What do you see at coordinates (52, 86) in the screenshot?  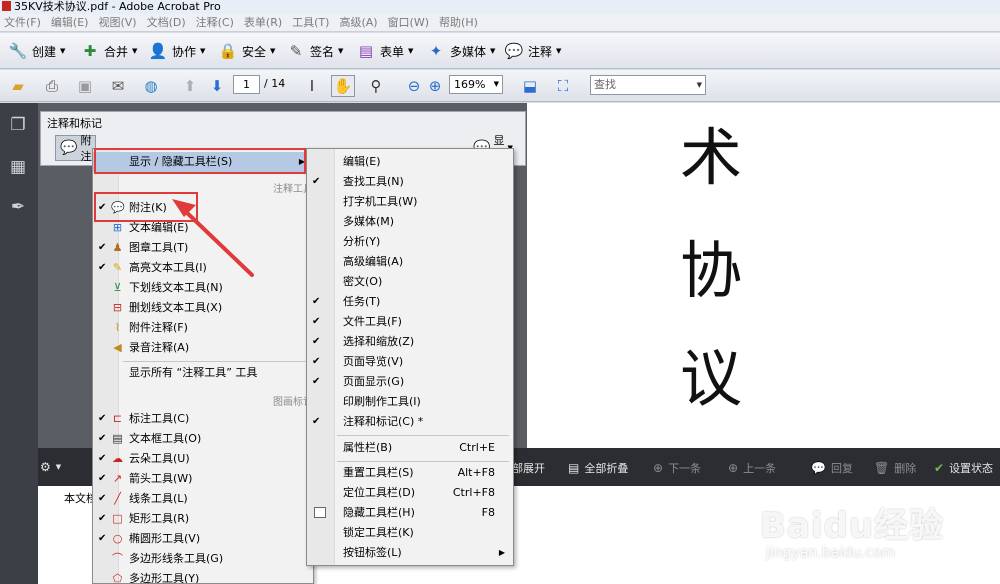 I see `print-icon: ⎙` at bounding box center [52, 86].